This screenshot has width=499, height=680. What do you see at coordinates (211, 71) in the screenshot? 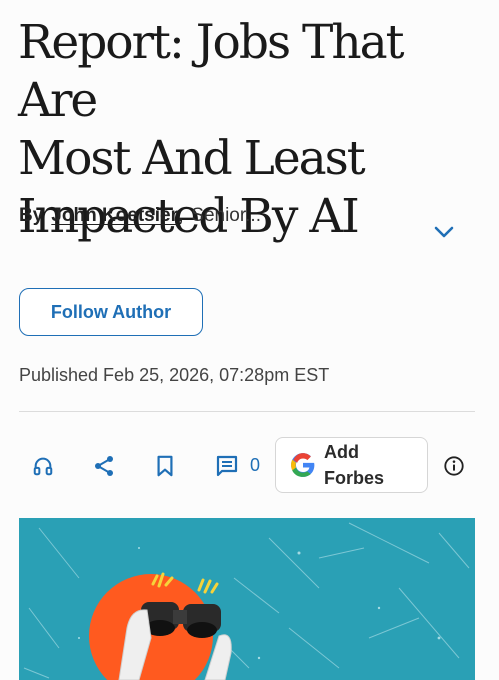
I see `headline-line: Report: Jobs That Are` at bounding box center [211, 71].